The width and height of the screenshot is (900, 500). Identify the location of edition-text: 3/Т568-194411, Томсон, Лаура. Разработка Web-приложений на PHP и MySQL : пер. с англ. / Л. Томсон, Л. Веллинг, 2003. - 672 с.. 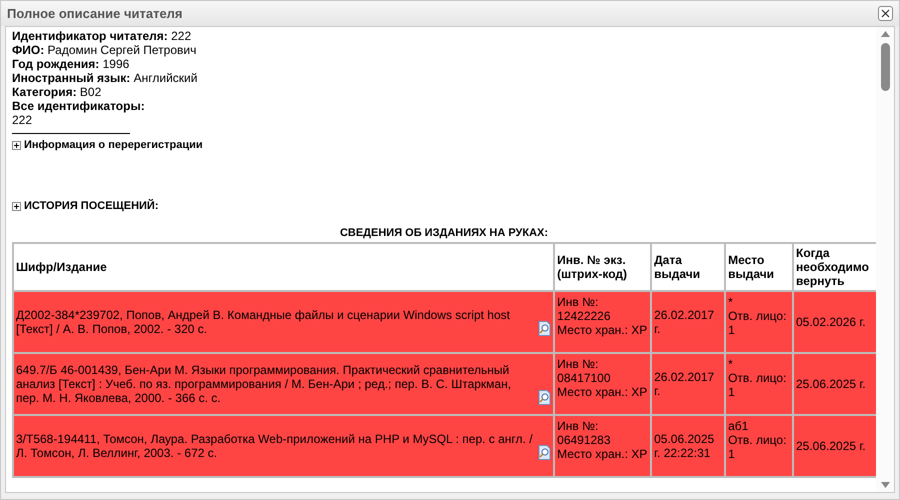
(275, 446).